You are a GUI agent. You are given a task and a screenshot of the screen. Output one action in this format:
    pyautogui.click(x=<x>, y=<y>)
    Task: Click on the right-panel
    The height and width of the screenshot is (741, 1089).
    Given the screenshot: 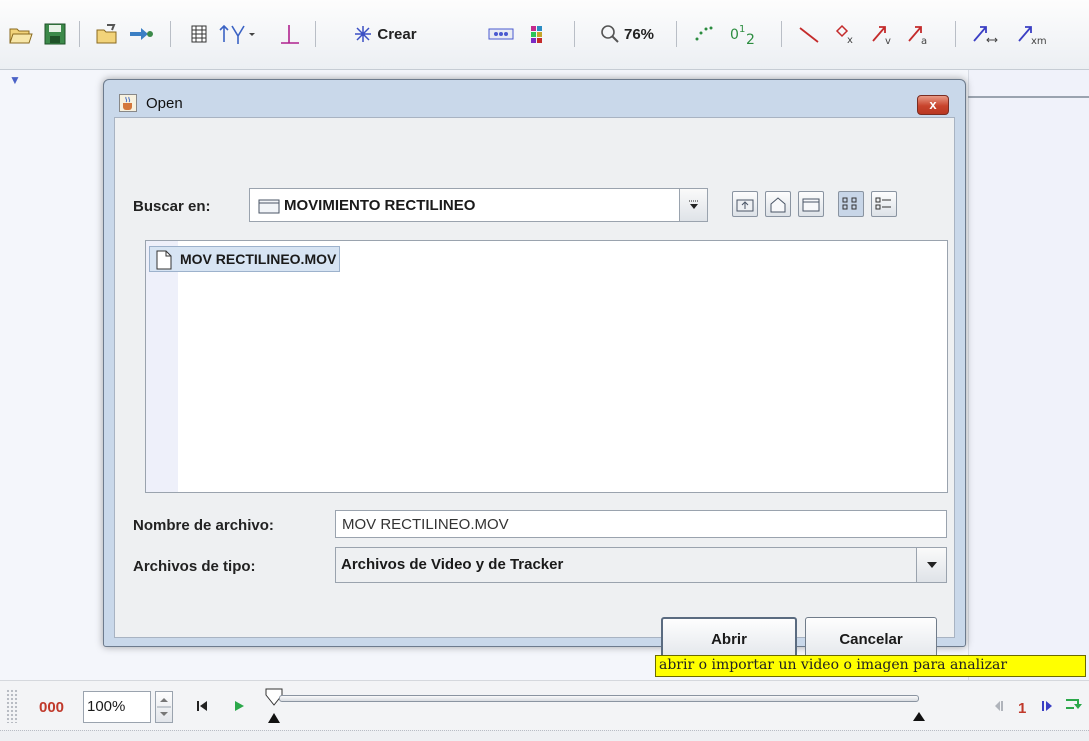 What is the action you would take?
    pyautogui.click(x=1028, y=375)
    